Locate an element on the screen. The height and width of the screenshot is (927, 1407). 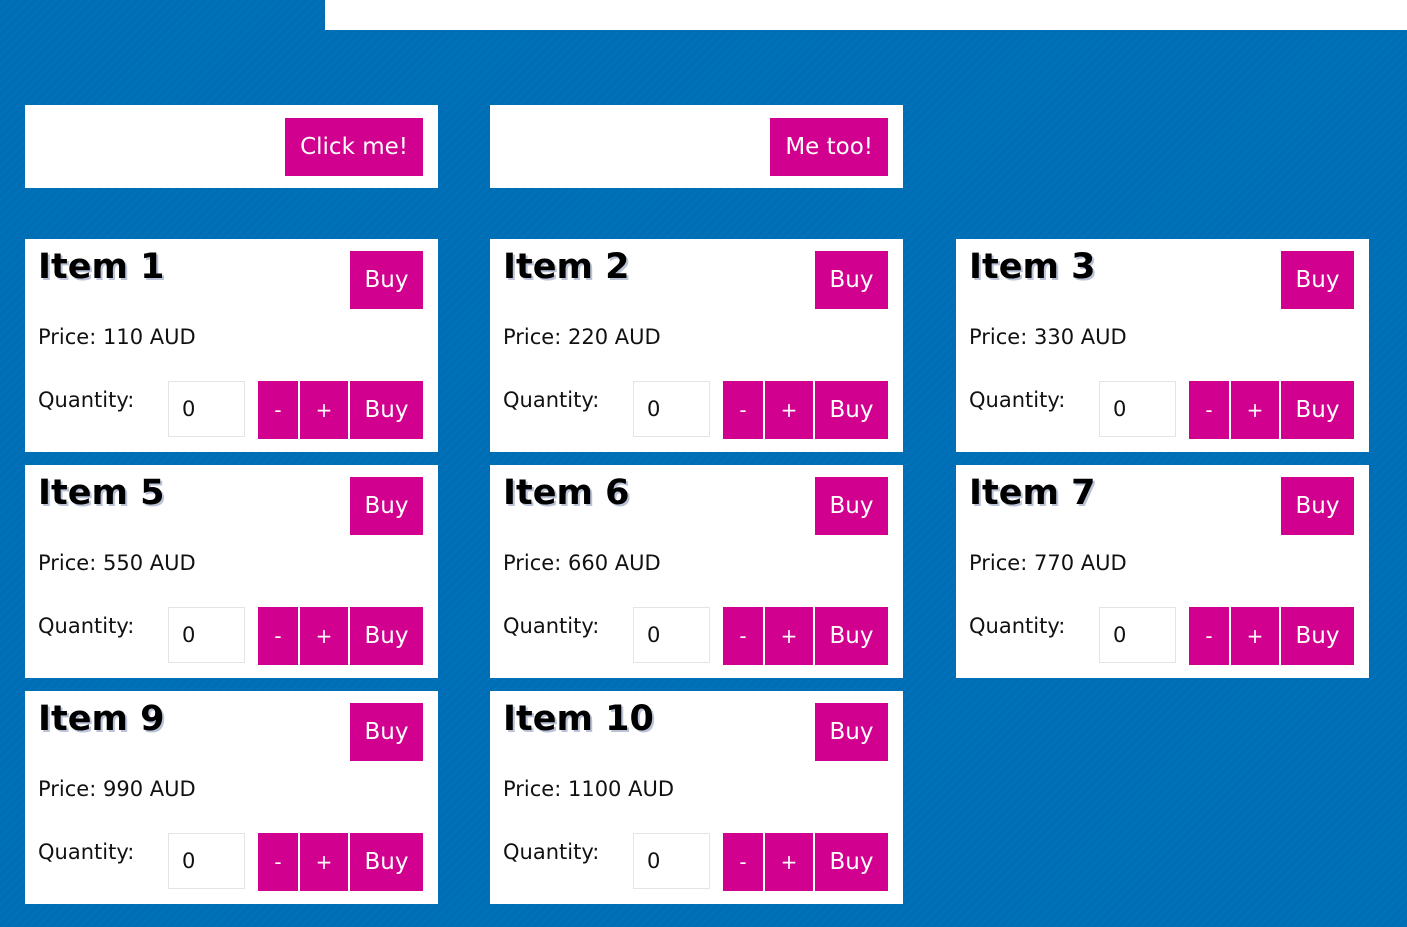
item-price: Price: 770 AUD is located at coordinates (1048, 563).